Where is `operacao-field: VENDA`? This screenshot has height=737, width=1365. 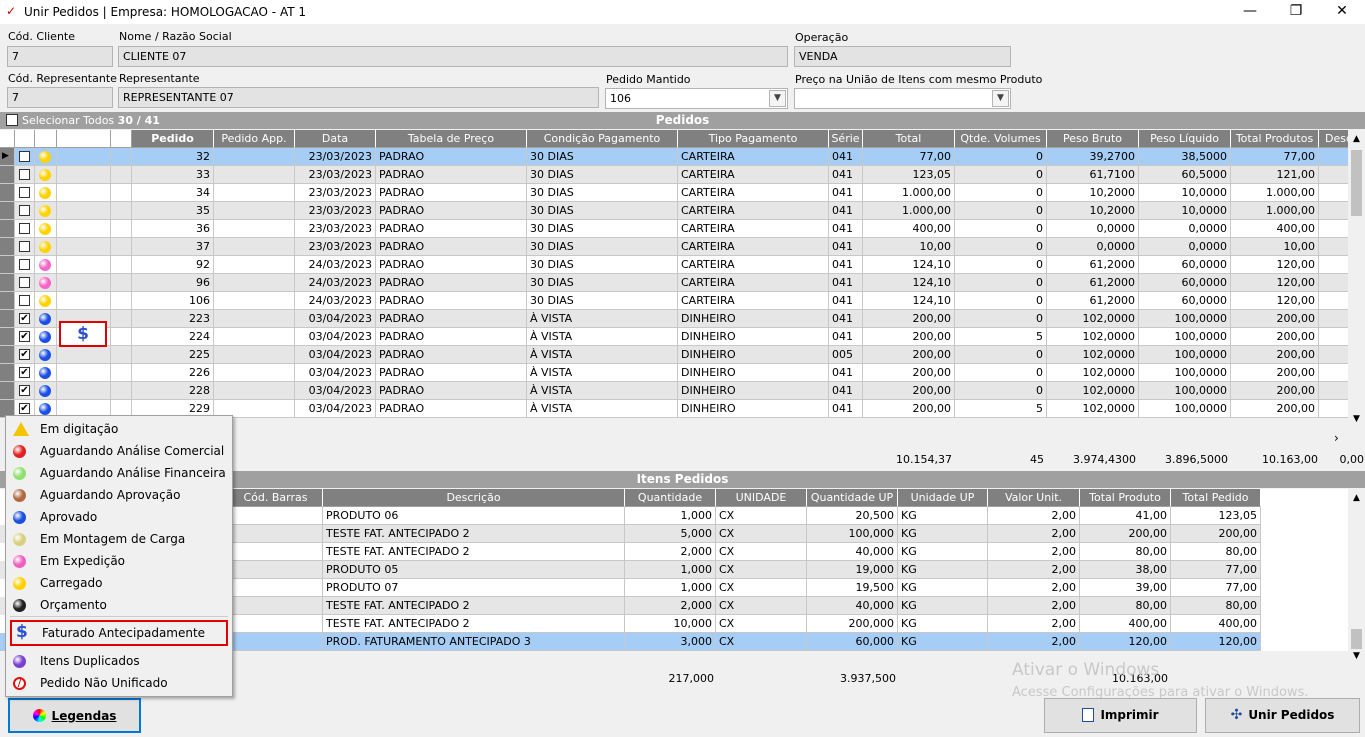
operacao-field: VENDA is located at coordinates (902, 56).